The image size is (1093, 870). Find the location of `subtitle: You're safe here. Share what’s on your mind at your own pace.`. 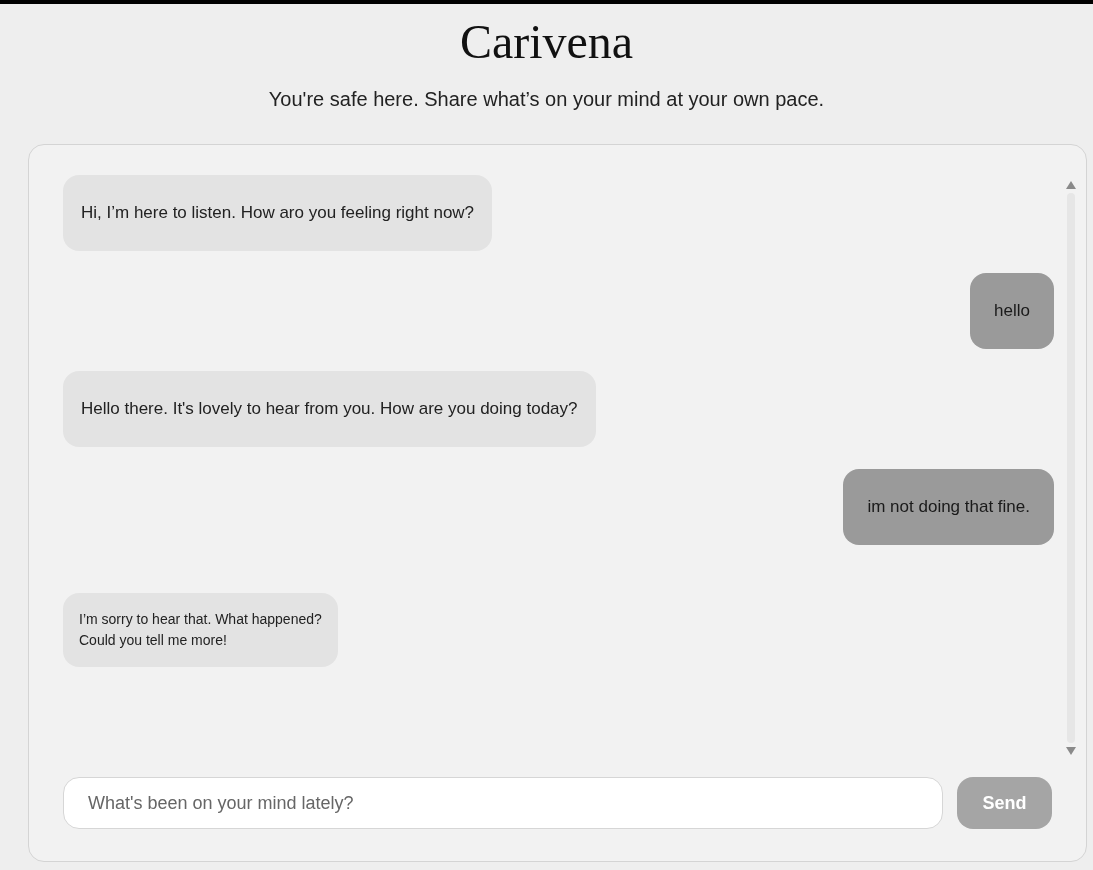

subtitle: You're safe here. Share what’s on your mind at your own pace. is located at coordinates (546, 99).